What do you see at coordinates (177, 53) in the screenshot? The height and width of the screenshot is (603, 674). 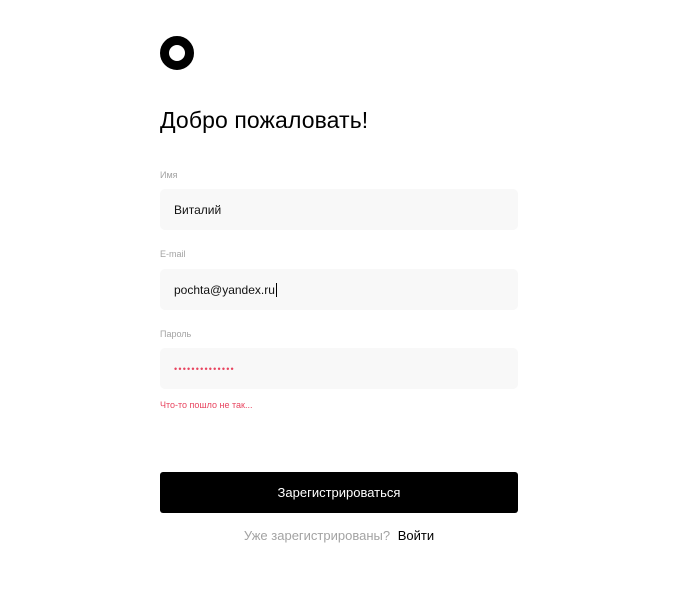 I see `logo-icon` at bounding box center [177, 53].